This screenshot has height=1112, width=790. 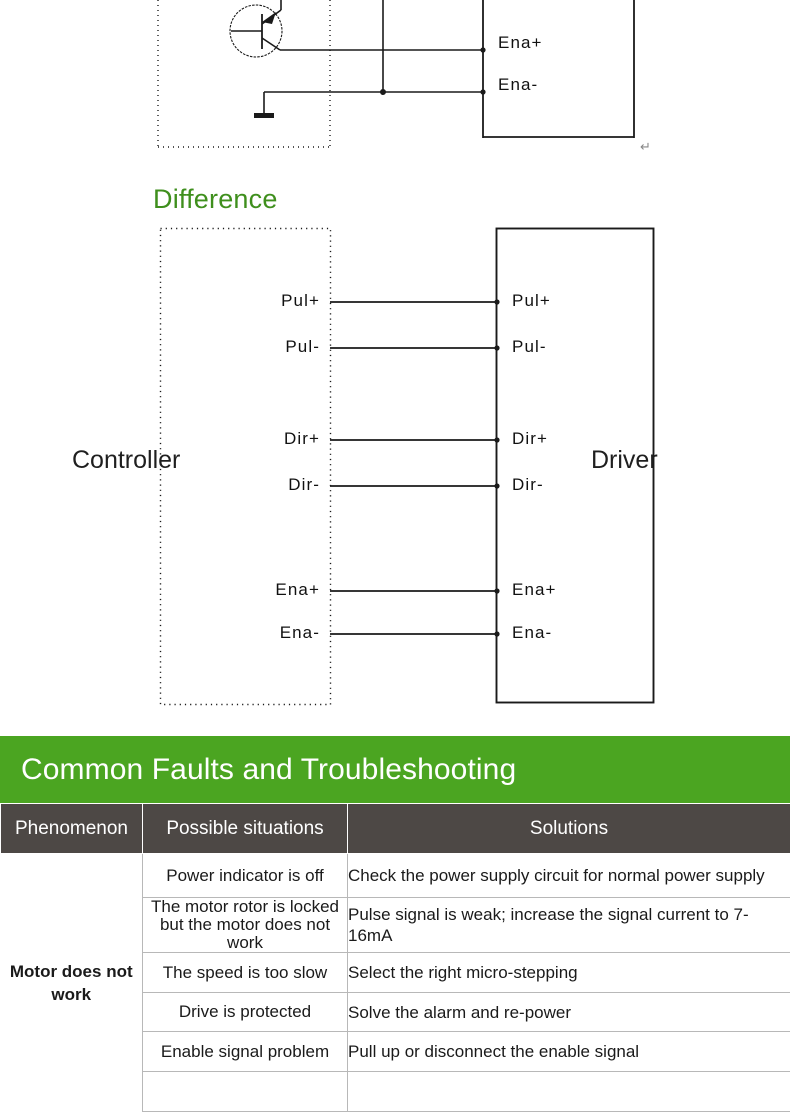 I want to click on driver-label: Driver, so click(x=624, y=460).